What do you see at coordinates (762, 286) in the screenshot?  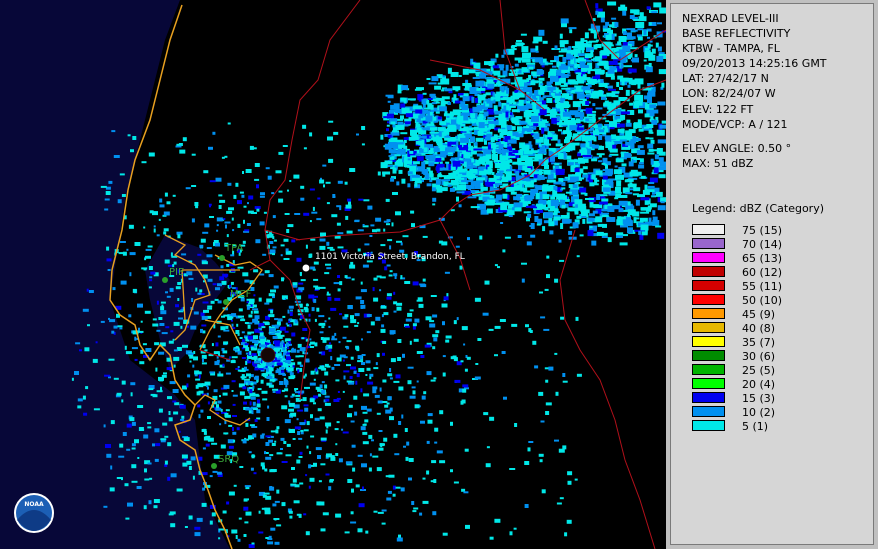 I see `legend-label: 55 (11)` at bounding box center [762, 286].